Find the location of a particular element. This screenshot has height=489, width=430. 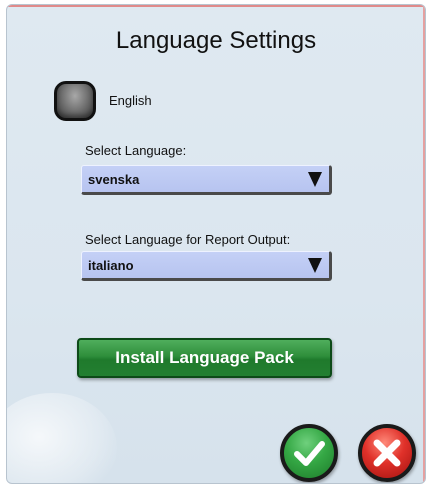

dialog-title: Language Settings is located at coordinates (216, 40).